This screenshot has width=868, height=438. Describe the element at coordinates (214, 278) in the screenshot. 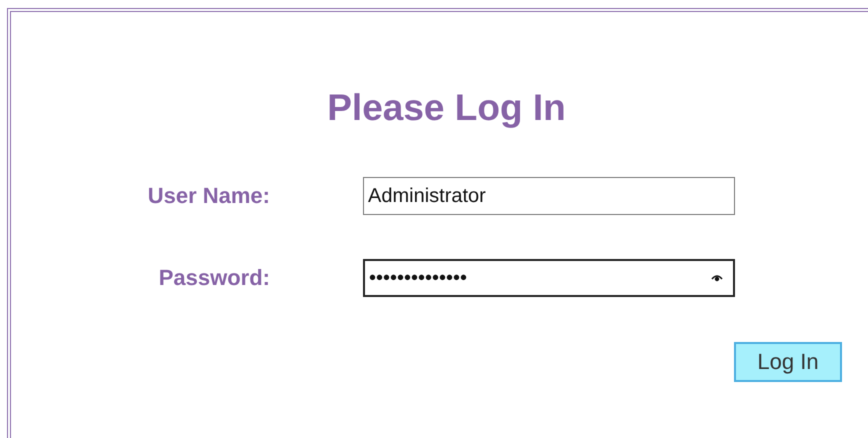

I see `field-label: Password:` at that location.